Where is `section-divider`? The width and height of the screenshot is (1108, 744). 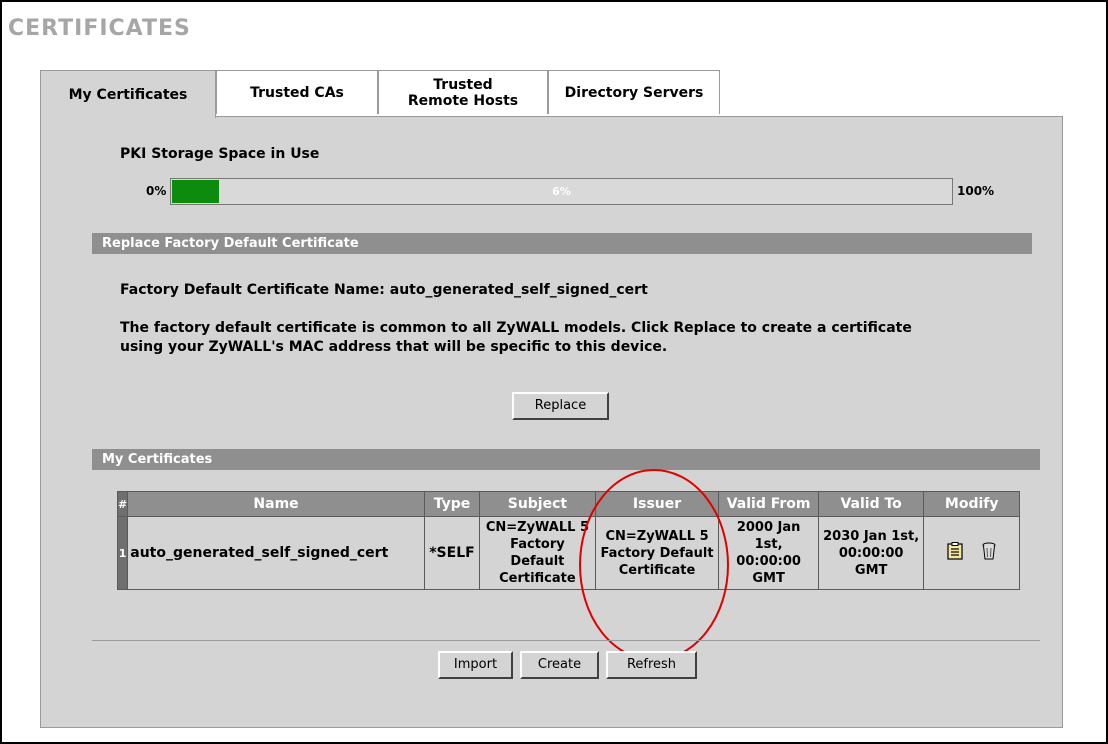 section-divider is located at coordinates (566, 640).